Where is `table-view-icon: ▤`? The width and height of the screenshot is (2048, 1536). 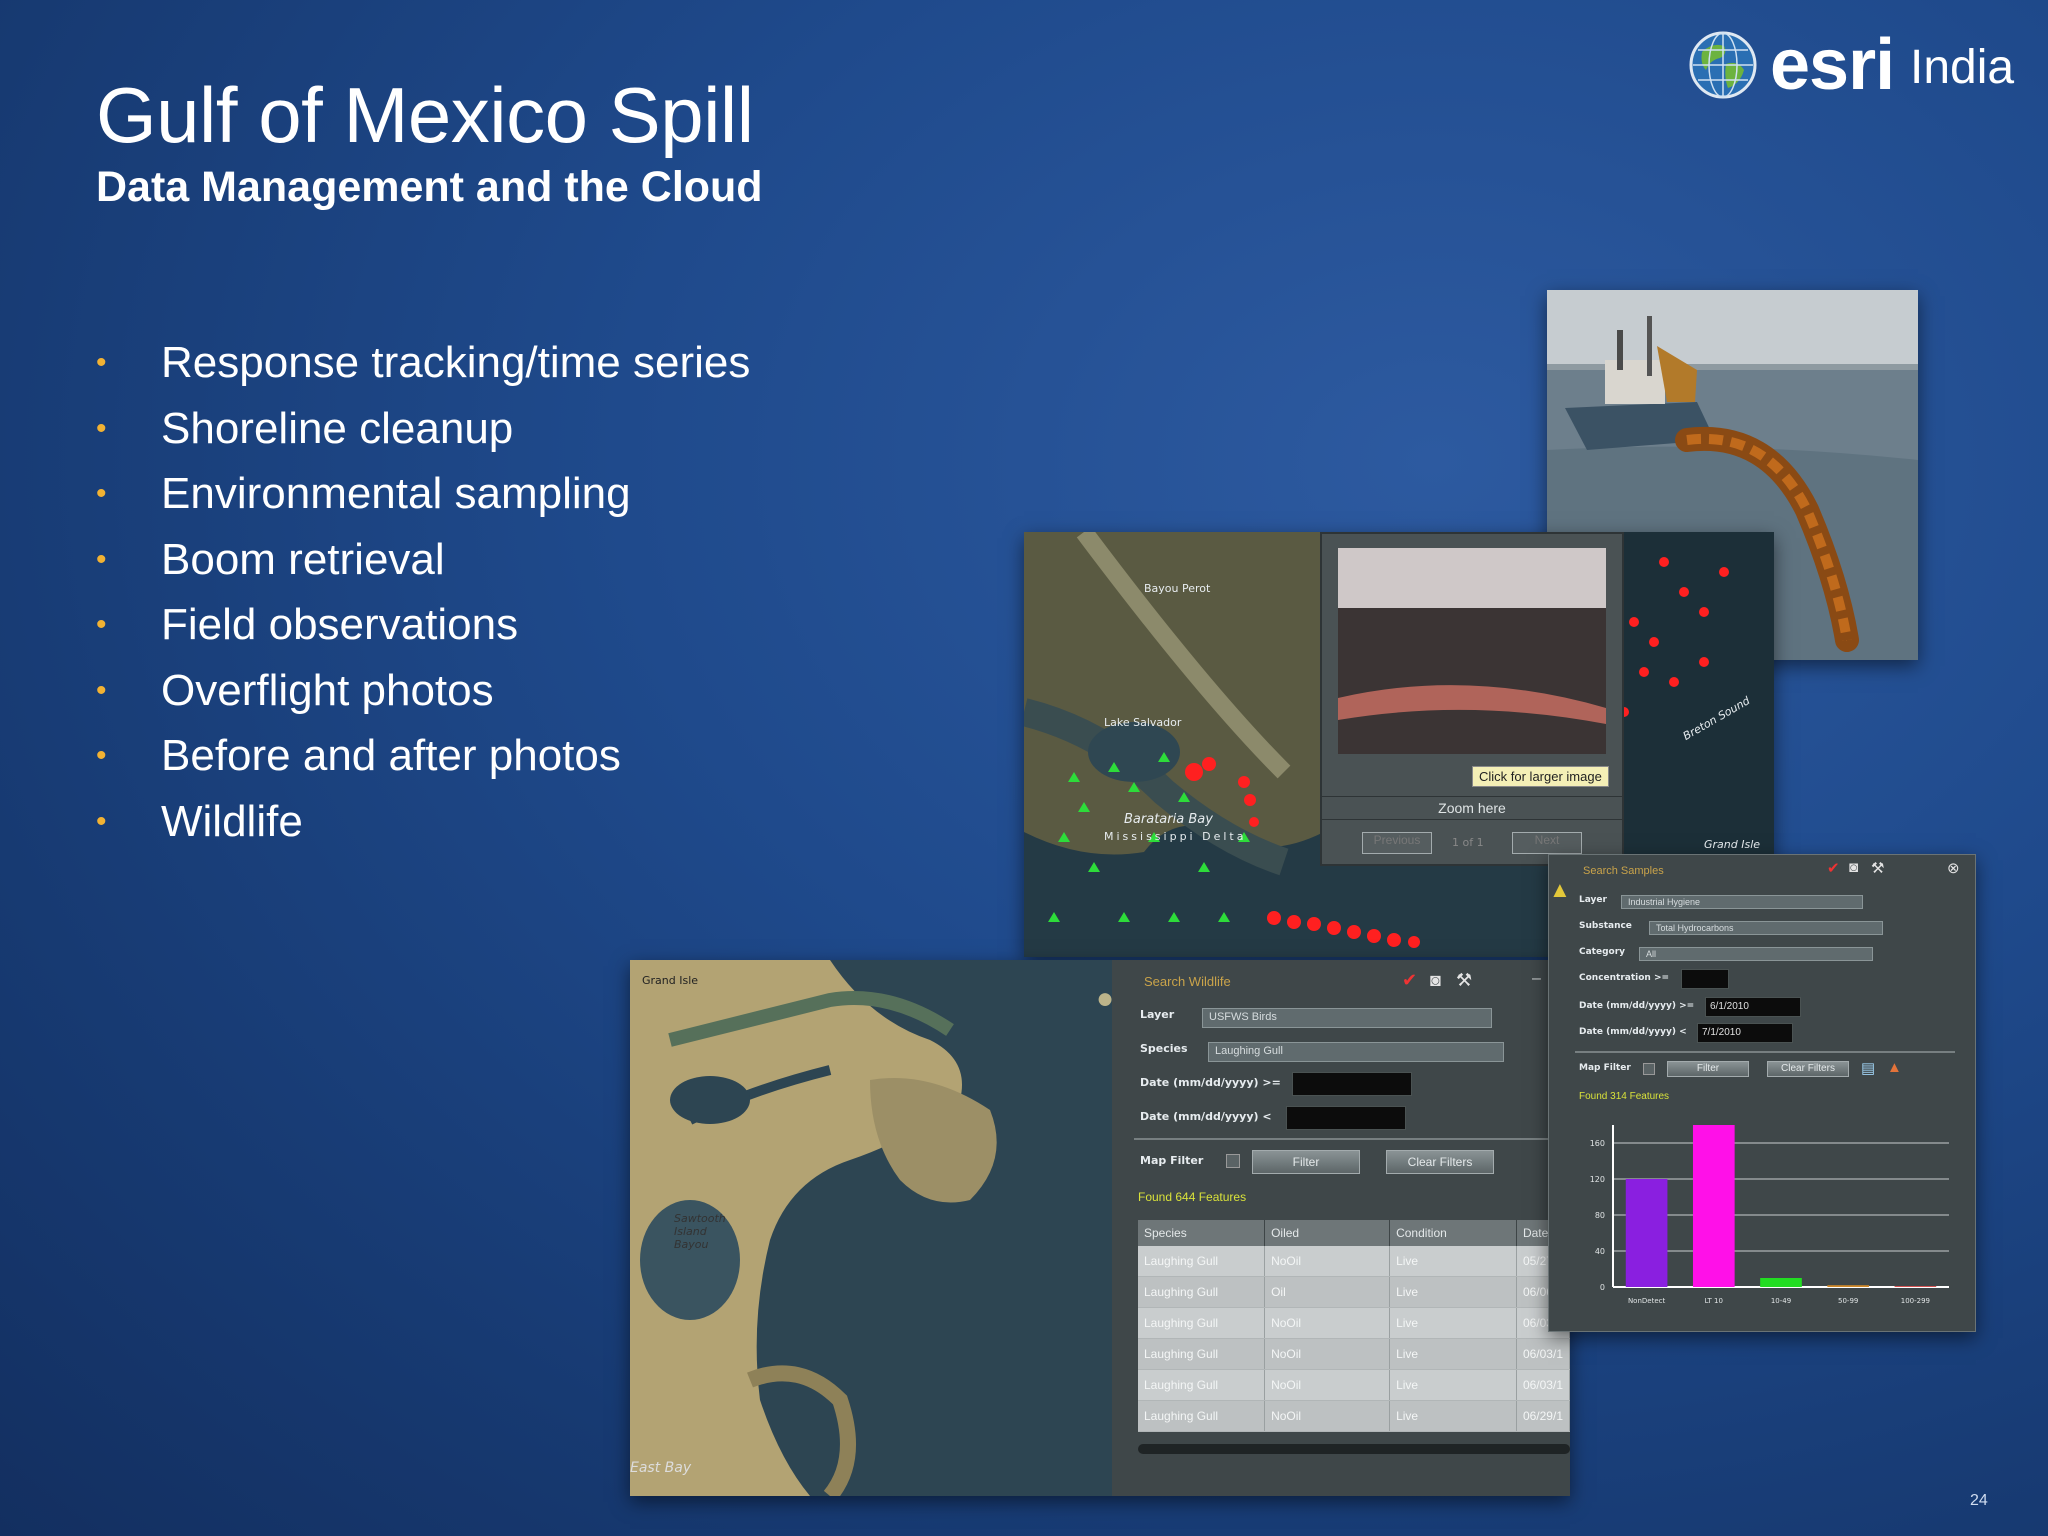 table-view-icon: ▤ is located at coordinates (1868, 1068).